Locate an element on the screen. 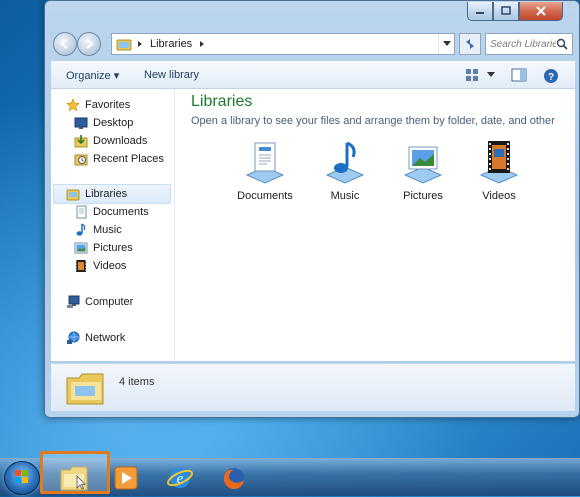  nav-music: Music is located at coordinates (97, 230).